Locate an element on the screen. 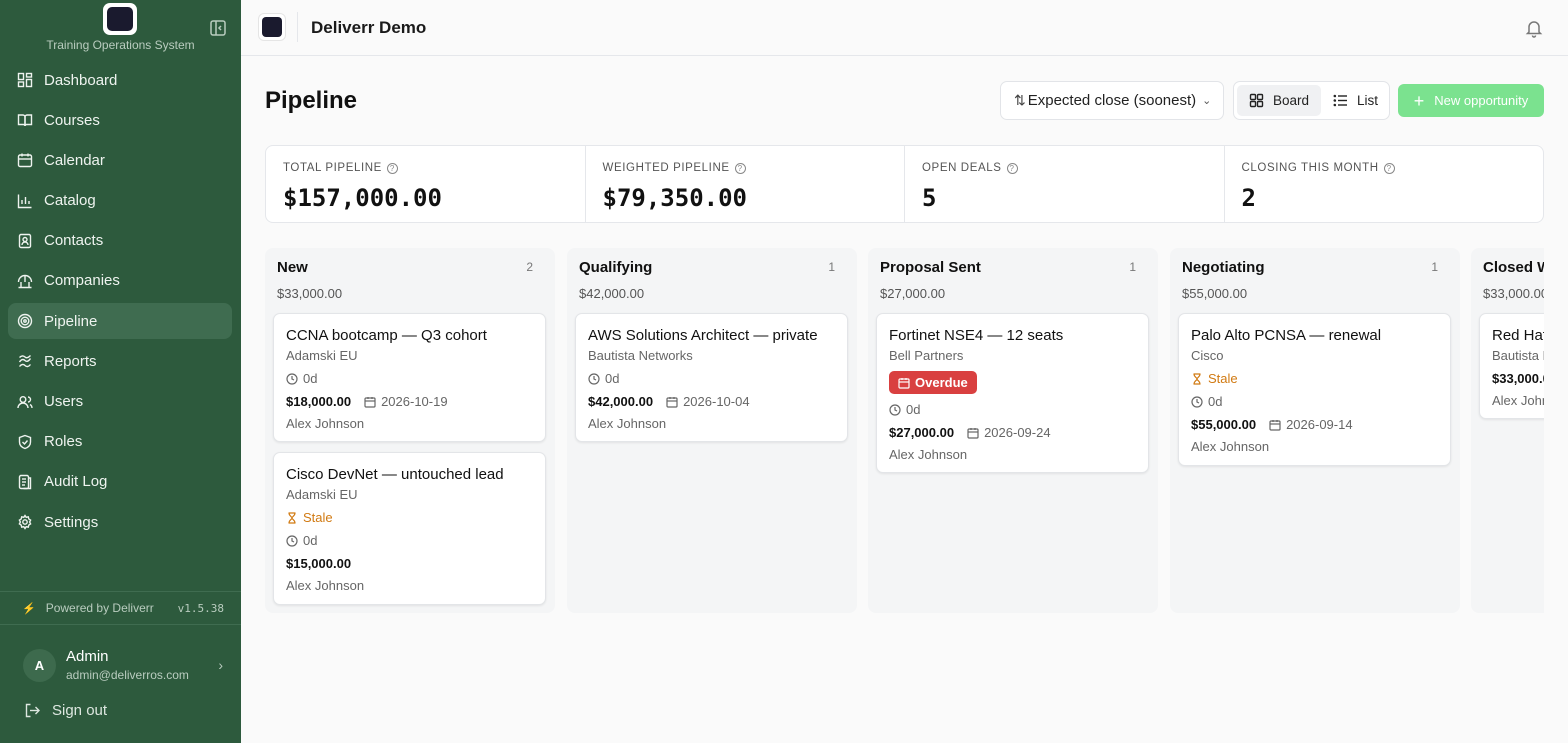 Image resolution: width=1568 pixels, height=743 pixels. sidebar-item-dashboard: Dashboard is located at coordinates (120, 80).